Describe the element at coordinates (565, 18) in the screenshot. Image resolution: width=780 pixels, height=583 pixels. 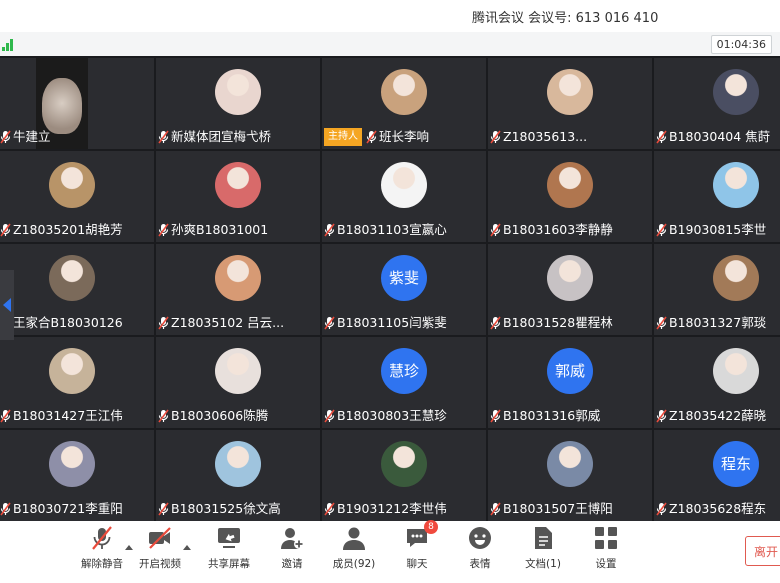
I see `meeting-info: 腾讯会议 会议号: 613 016 410` at that location.